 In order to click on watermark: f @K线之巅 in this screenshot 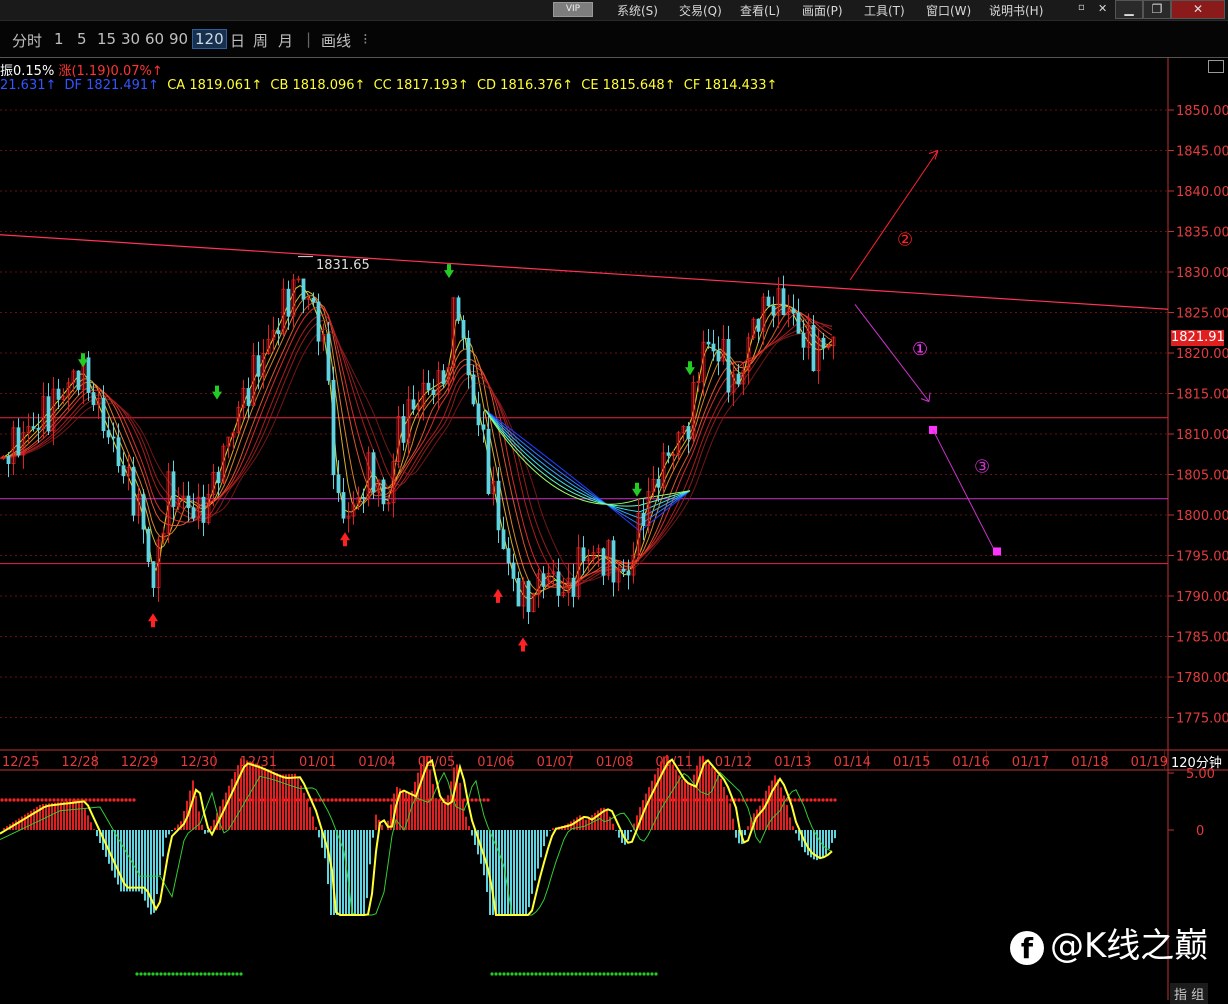, I will do `click(1109, 942)`.